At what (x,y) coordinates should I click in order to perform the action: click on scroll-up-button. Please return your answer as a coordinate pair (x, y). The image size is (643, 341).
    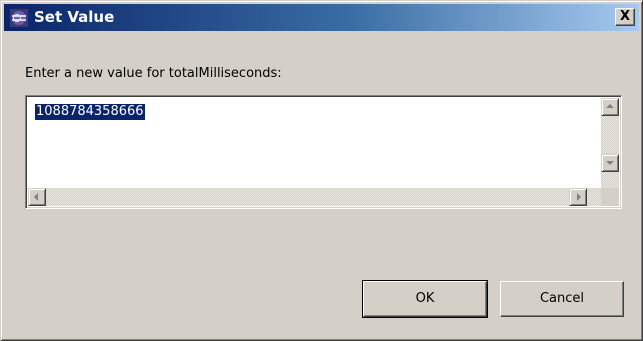
    Looking at the image, I should click on (610, 107).